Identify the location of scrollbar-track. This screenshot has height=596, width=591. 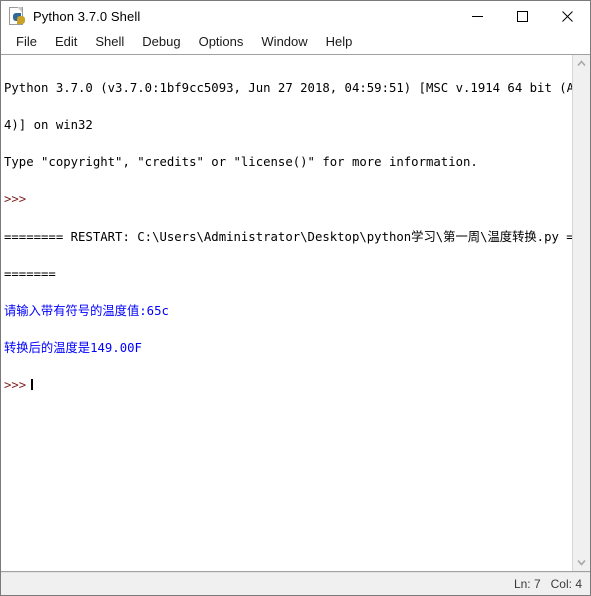
(581, 313).